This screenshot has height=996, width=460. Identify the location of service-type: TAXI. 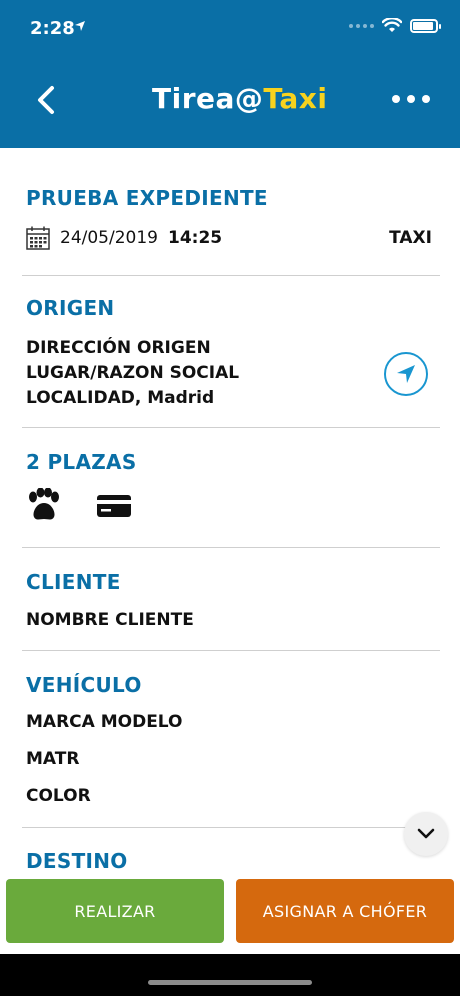
(410, 238).